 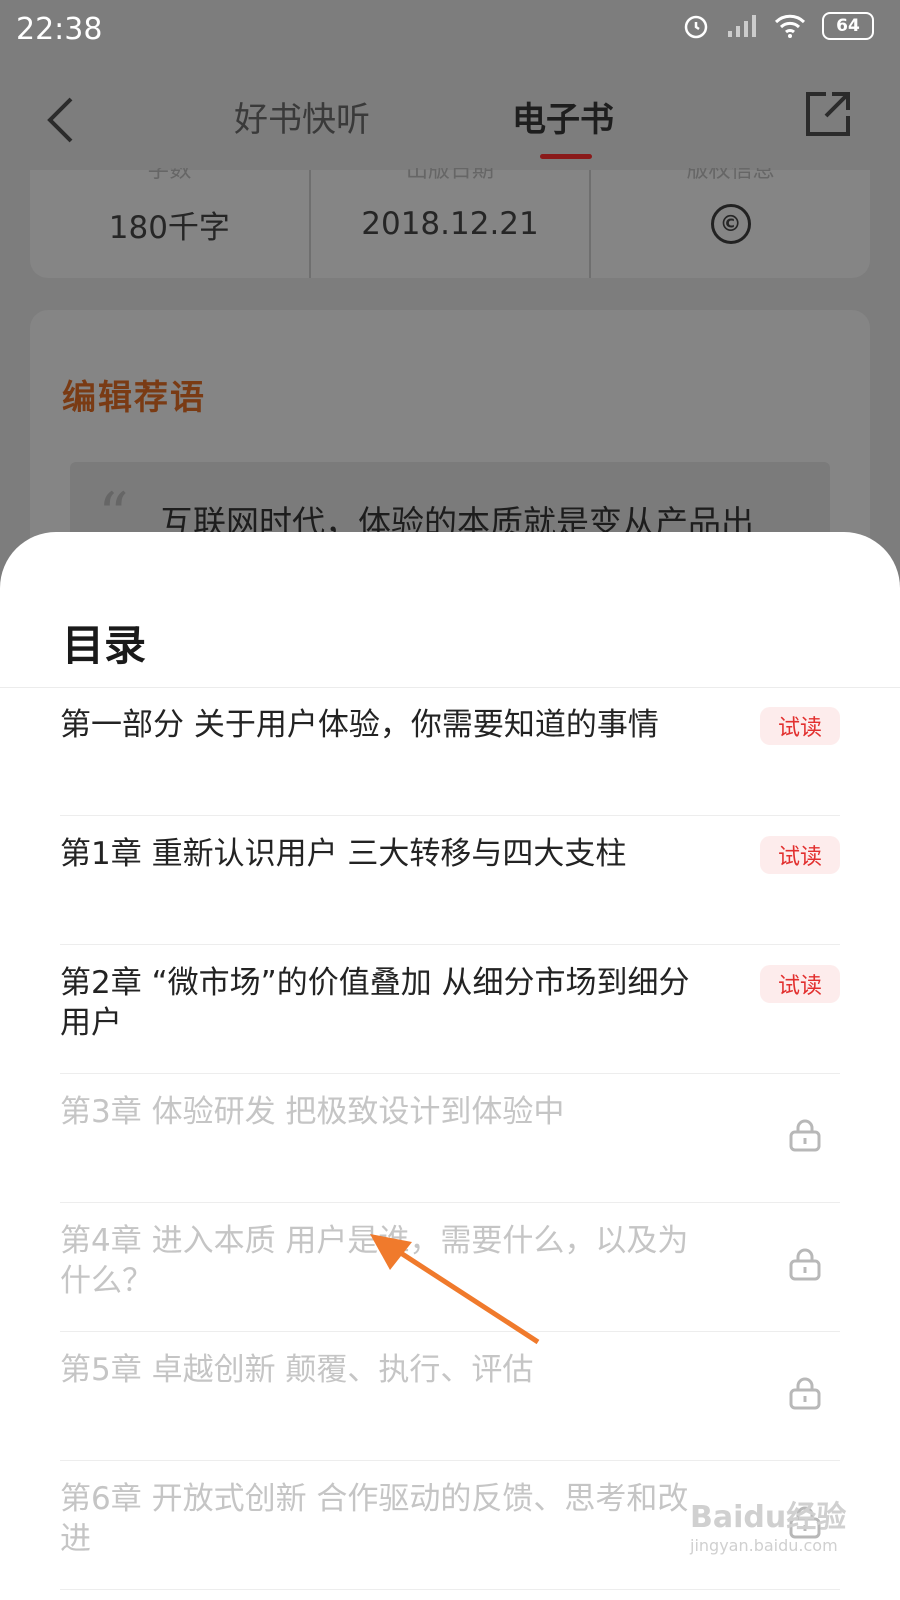 What do you see at coordinates (790, 26) in the screenshot?
I see `wifi-icon` at bounding box center [790, 26].